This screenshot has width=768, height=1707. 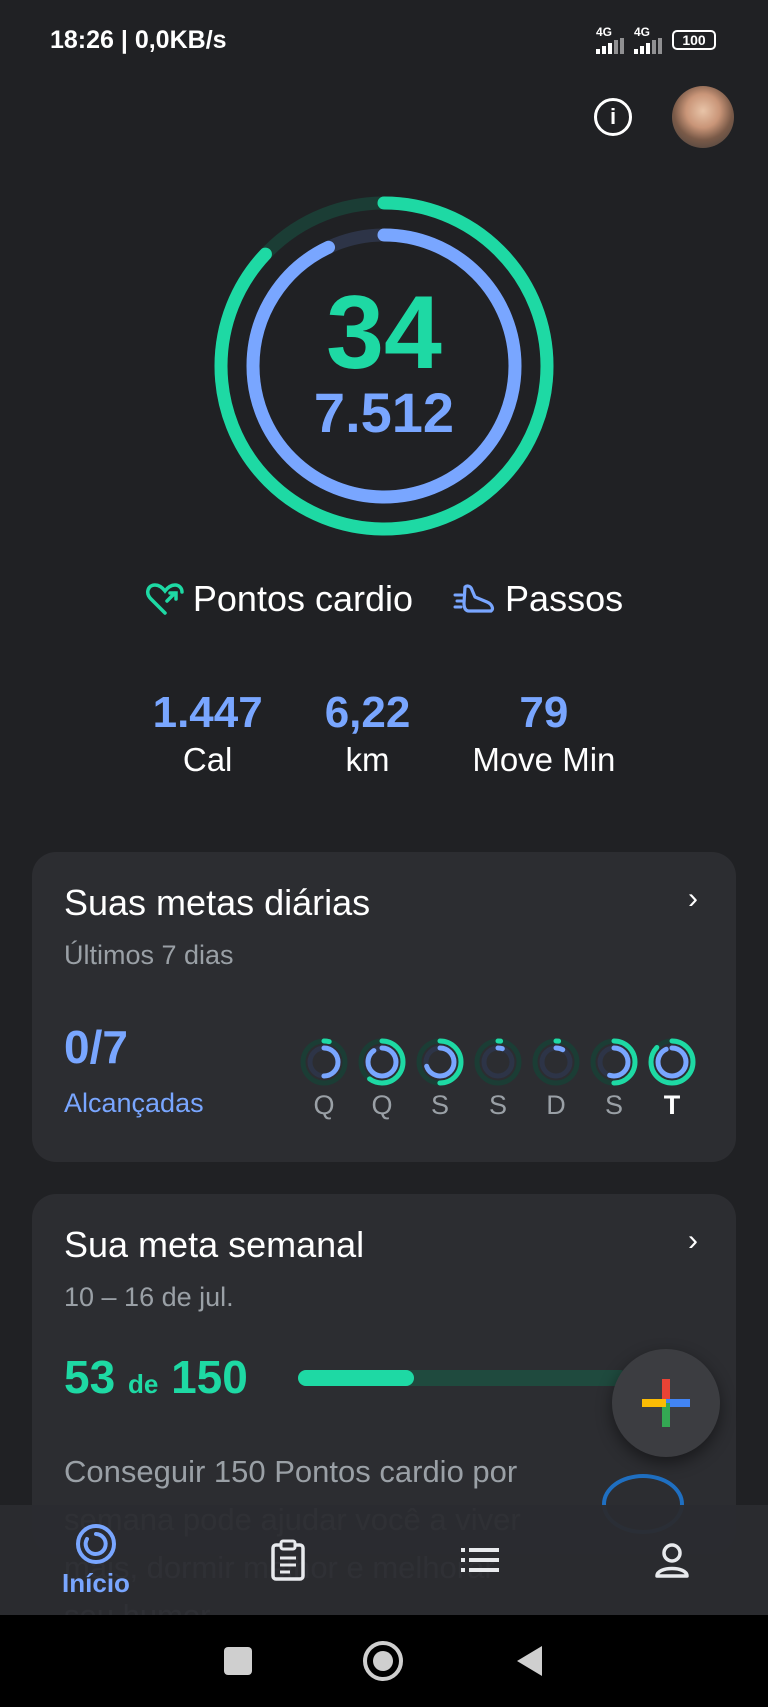 What do you see at coordinates (238, 1661) in the screenshot?
I see `recents-square-icon` at bounding box center [238, 1661].